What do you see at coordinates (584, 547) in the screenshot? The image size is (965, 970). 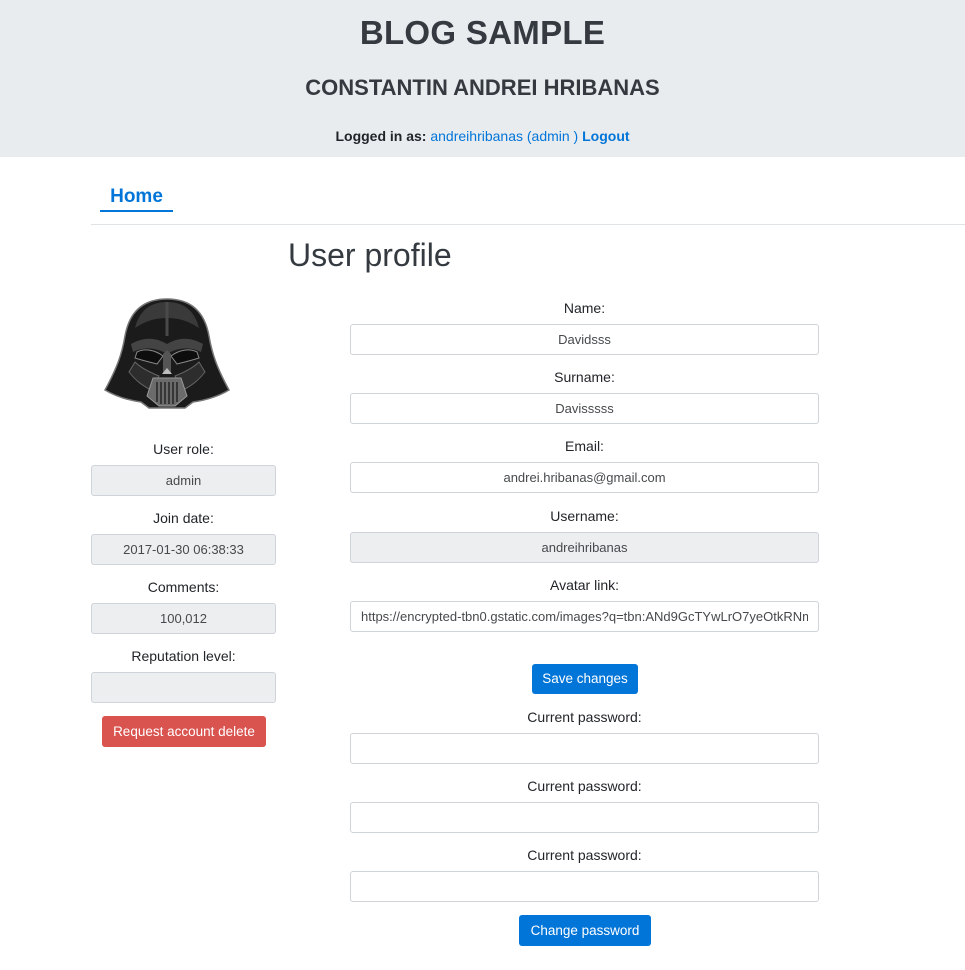 I see `username-input` at bounding box center [584, 547].